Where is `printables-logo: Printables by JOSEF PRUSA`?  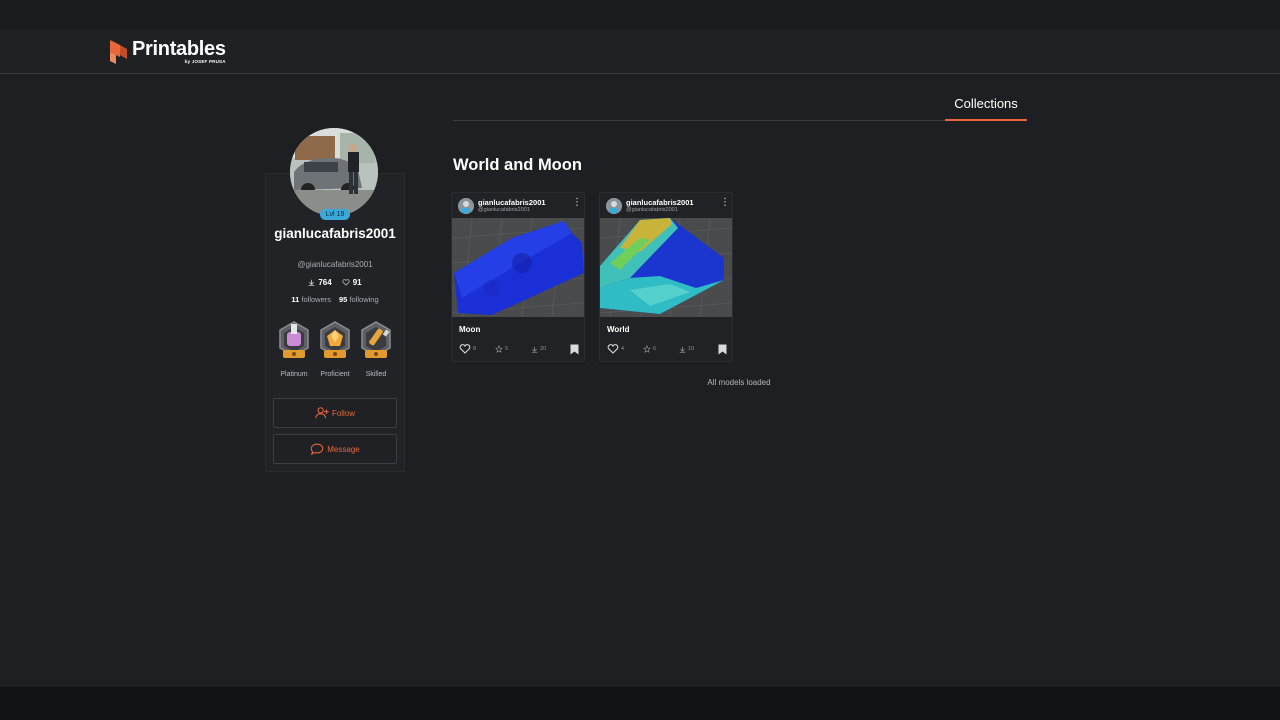
printables-logo: Printables by JOSEF PRUSA is located at coordinates (167, 52).